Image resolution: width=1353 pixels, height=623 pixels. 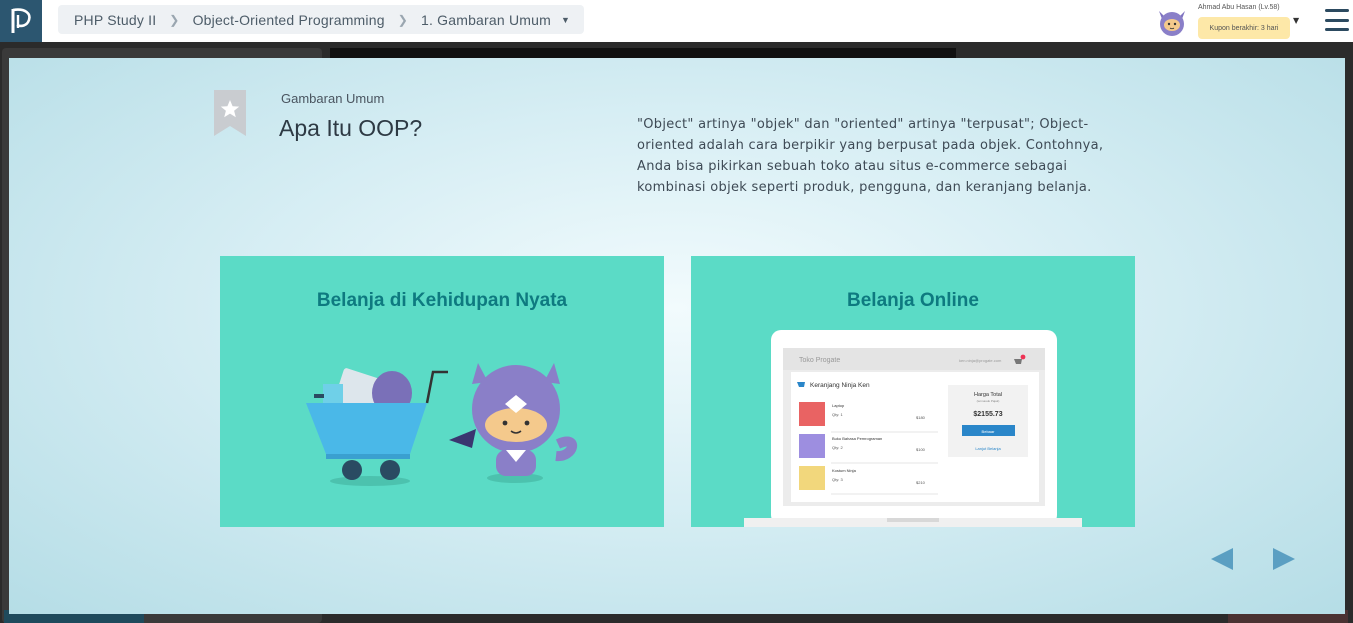 What do you see at coordinates (980, 360) in the screenshot?
I see `shop-email: ken.ninja@progate.com` at bounding box center [980, 360].